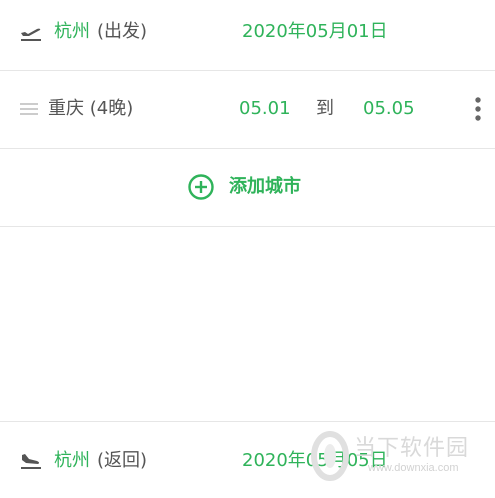 Image resolution: width=495 pixels, height=498 pixels. What do you see at coordinates (31, 461) in the screenshot?
I see `plane-landing-icon` at bounding box center [31, 461].